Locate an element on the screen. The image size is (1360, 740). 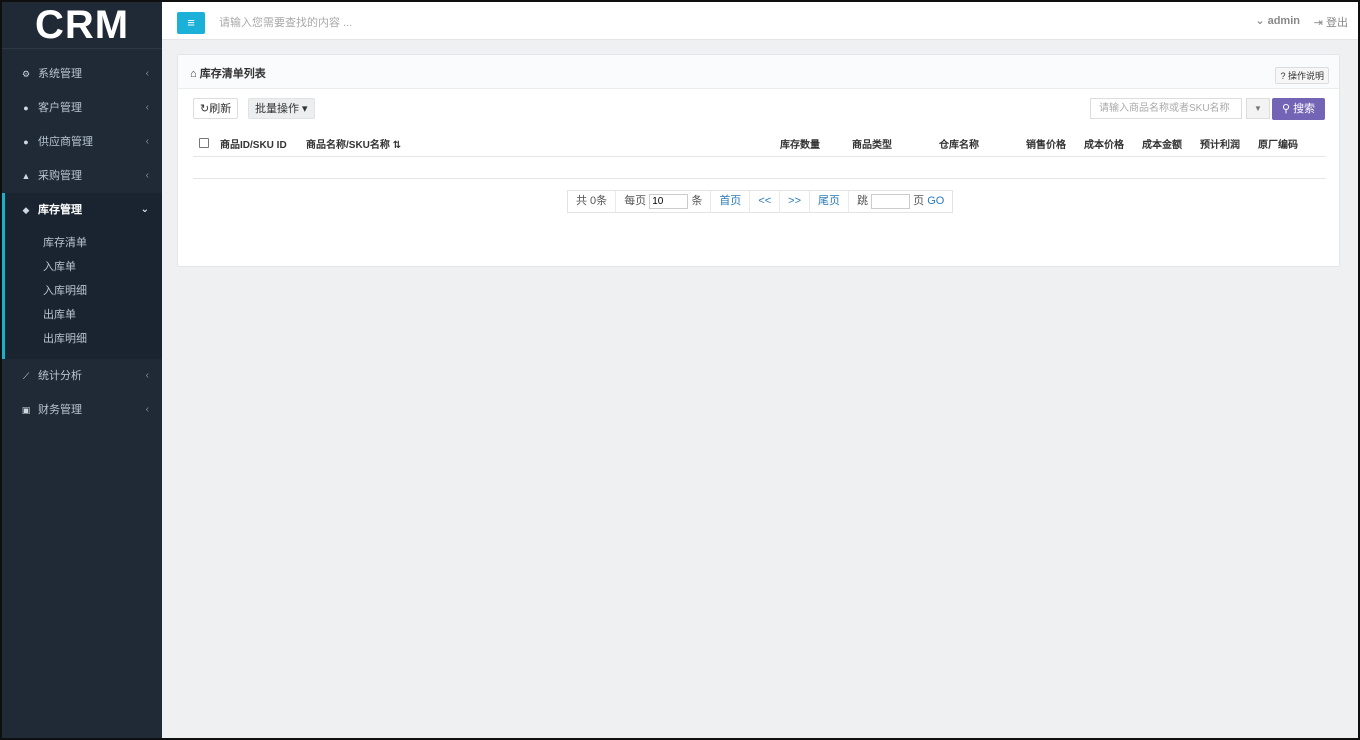
sort-icon: ⇅ is located at coordinates (397, 145).